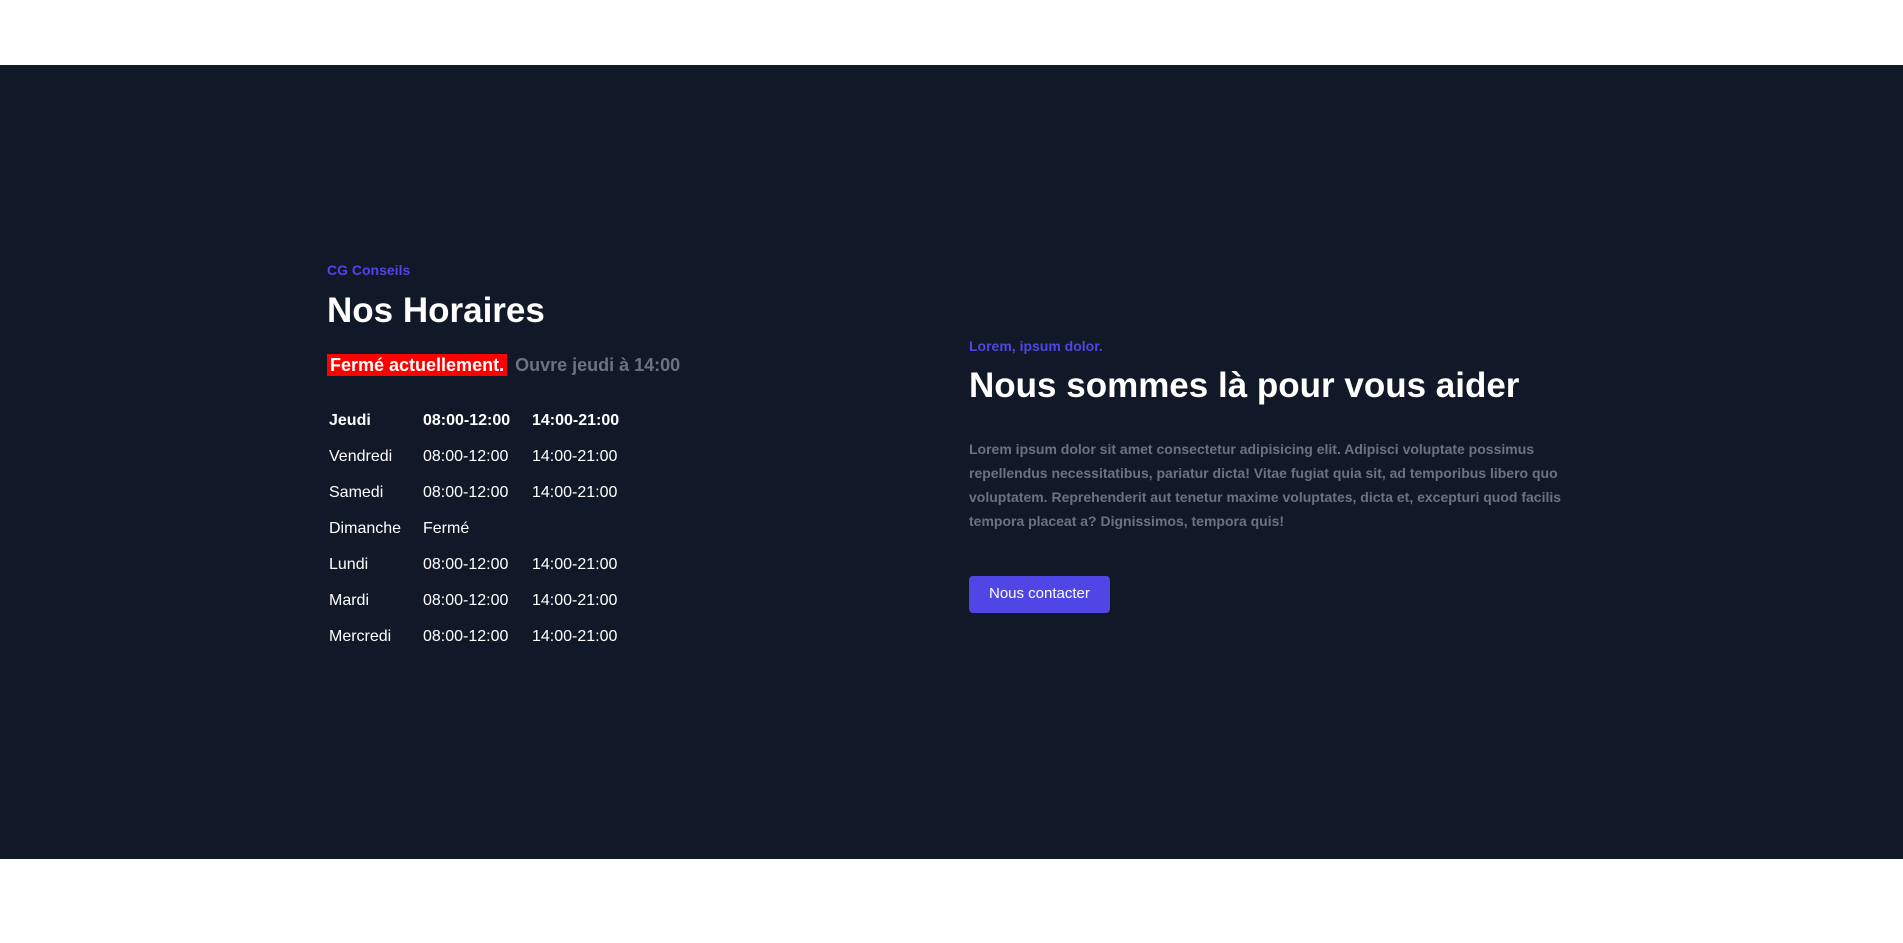  I want to click on hours-row: Samedi 08:00-12:00 14:00-21:00, so click(473, 493).